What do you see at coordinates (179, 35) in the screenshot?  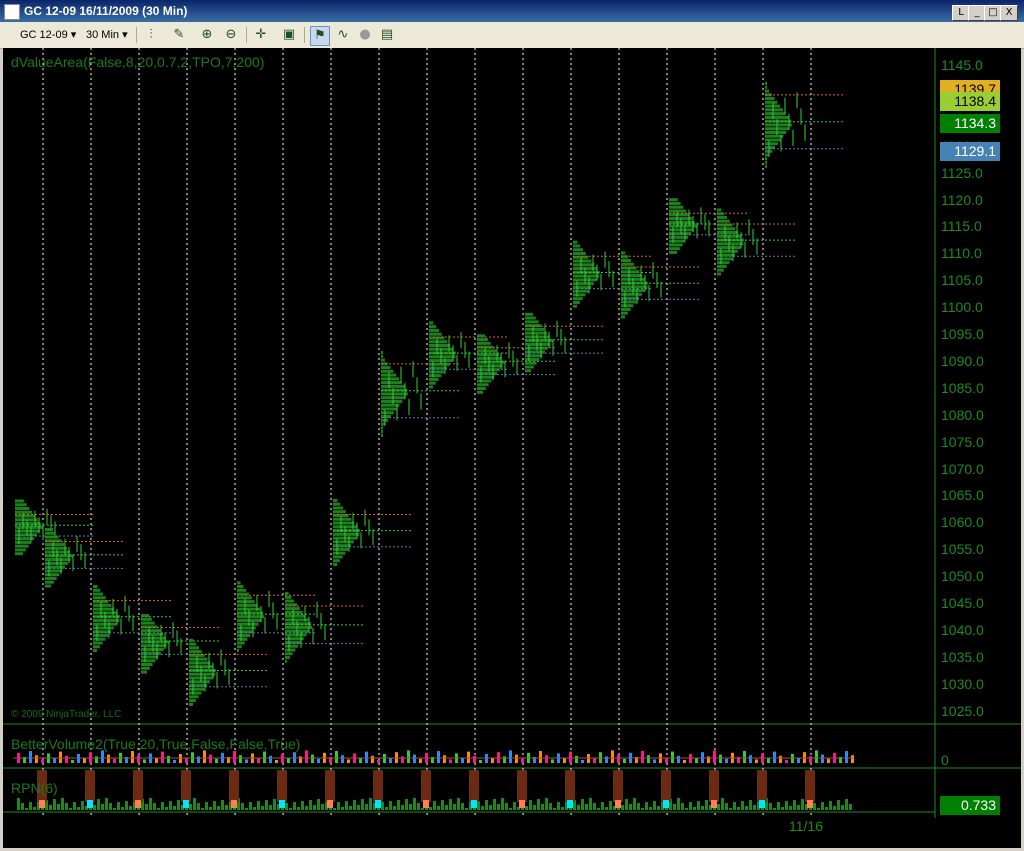 I see `draw-pencil-icon: ✎` at bounding box center [179, 35].